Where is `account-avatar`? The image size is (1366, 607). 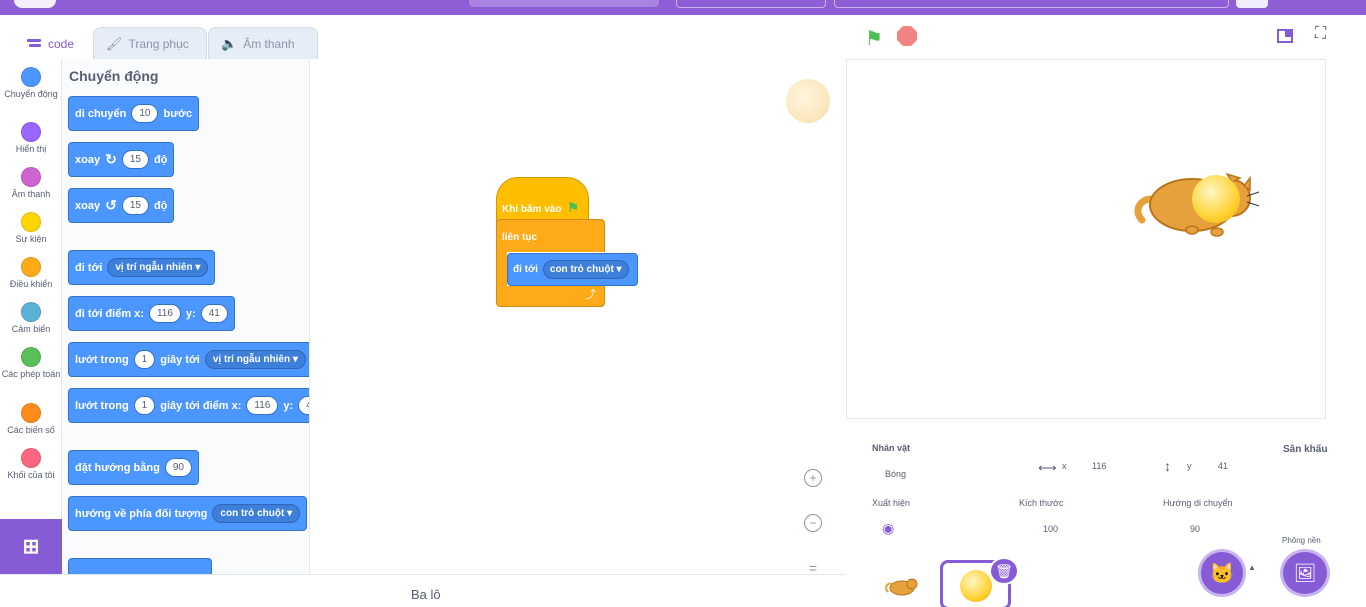 account-avatar is located at coordinates (1252, 4).